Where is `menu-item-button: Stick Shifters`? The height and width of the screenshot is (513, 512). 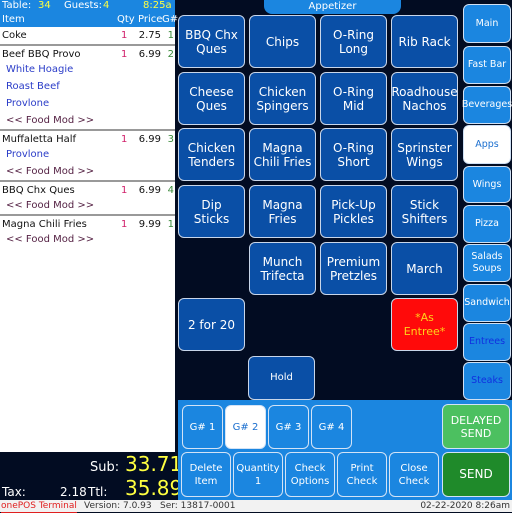
menu-item-button: Stick Shifters is located at coordinates (424, 211).